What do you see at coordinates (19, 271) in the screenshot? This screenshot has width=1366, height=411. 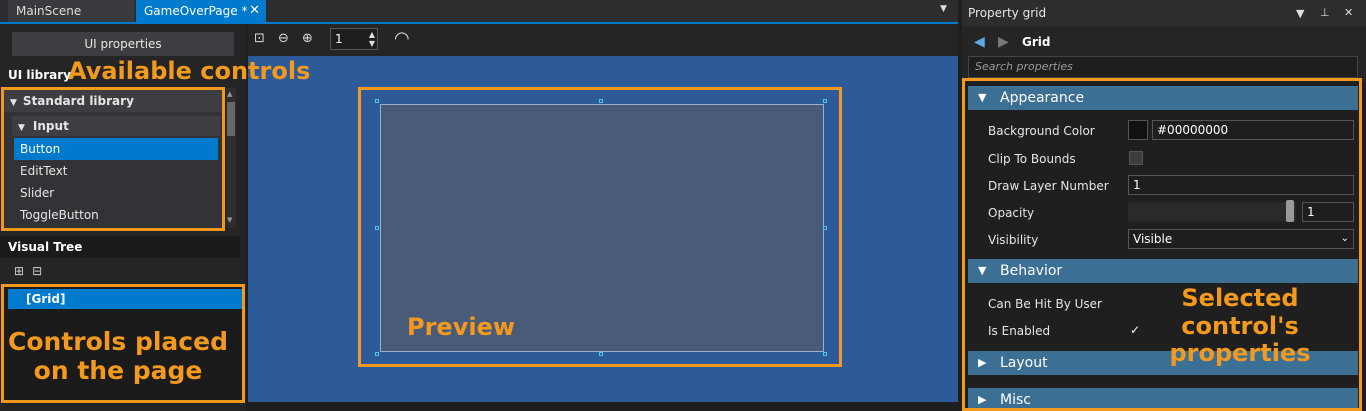 I see `expand-tree-icon: ⊞` at bounding box center [19, 271].